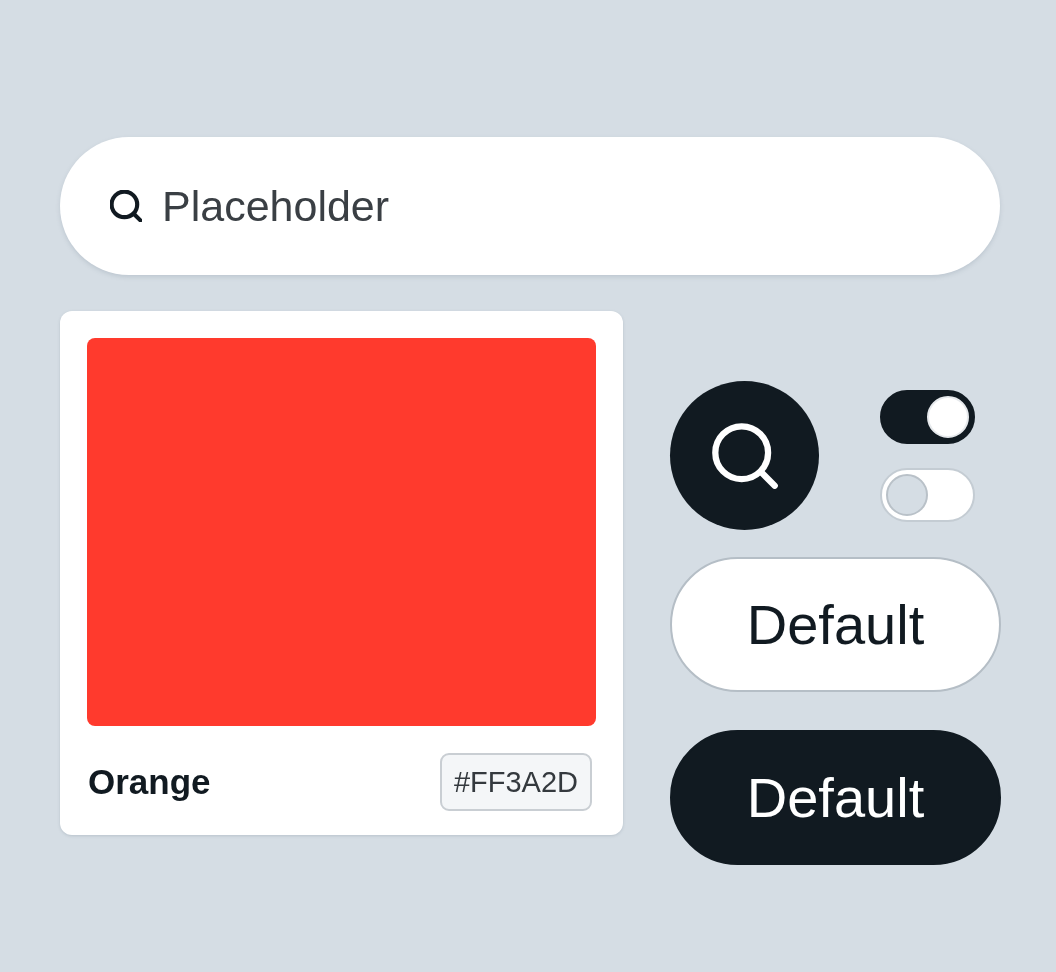 This screenshot has width=1056, height=972. What do you see at coordinates (149, 782) in the screenshot?
I see `color-name: Orange` at bounding box center [149, 782].